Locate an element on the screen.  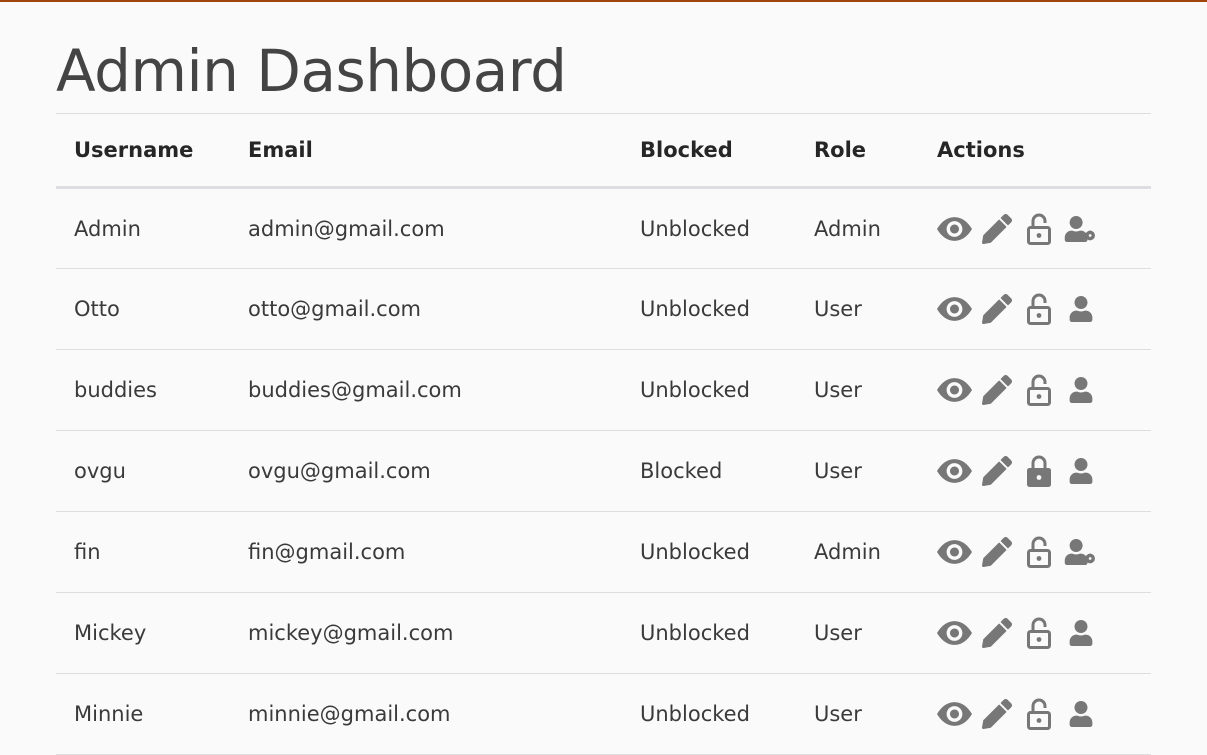
table-row: Mickey mickey@gmail.com Unblocked User is located at coordinates (603, 633).